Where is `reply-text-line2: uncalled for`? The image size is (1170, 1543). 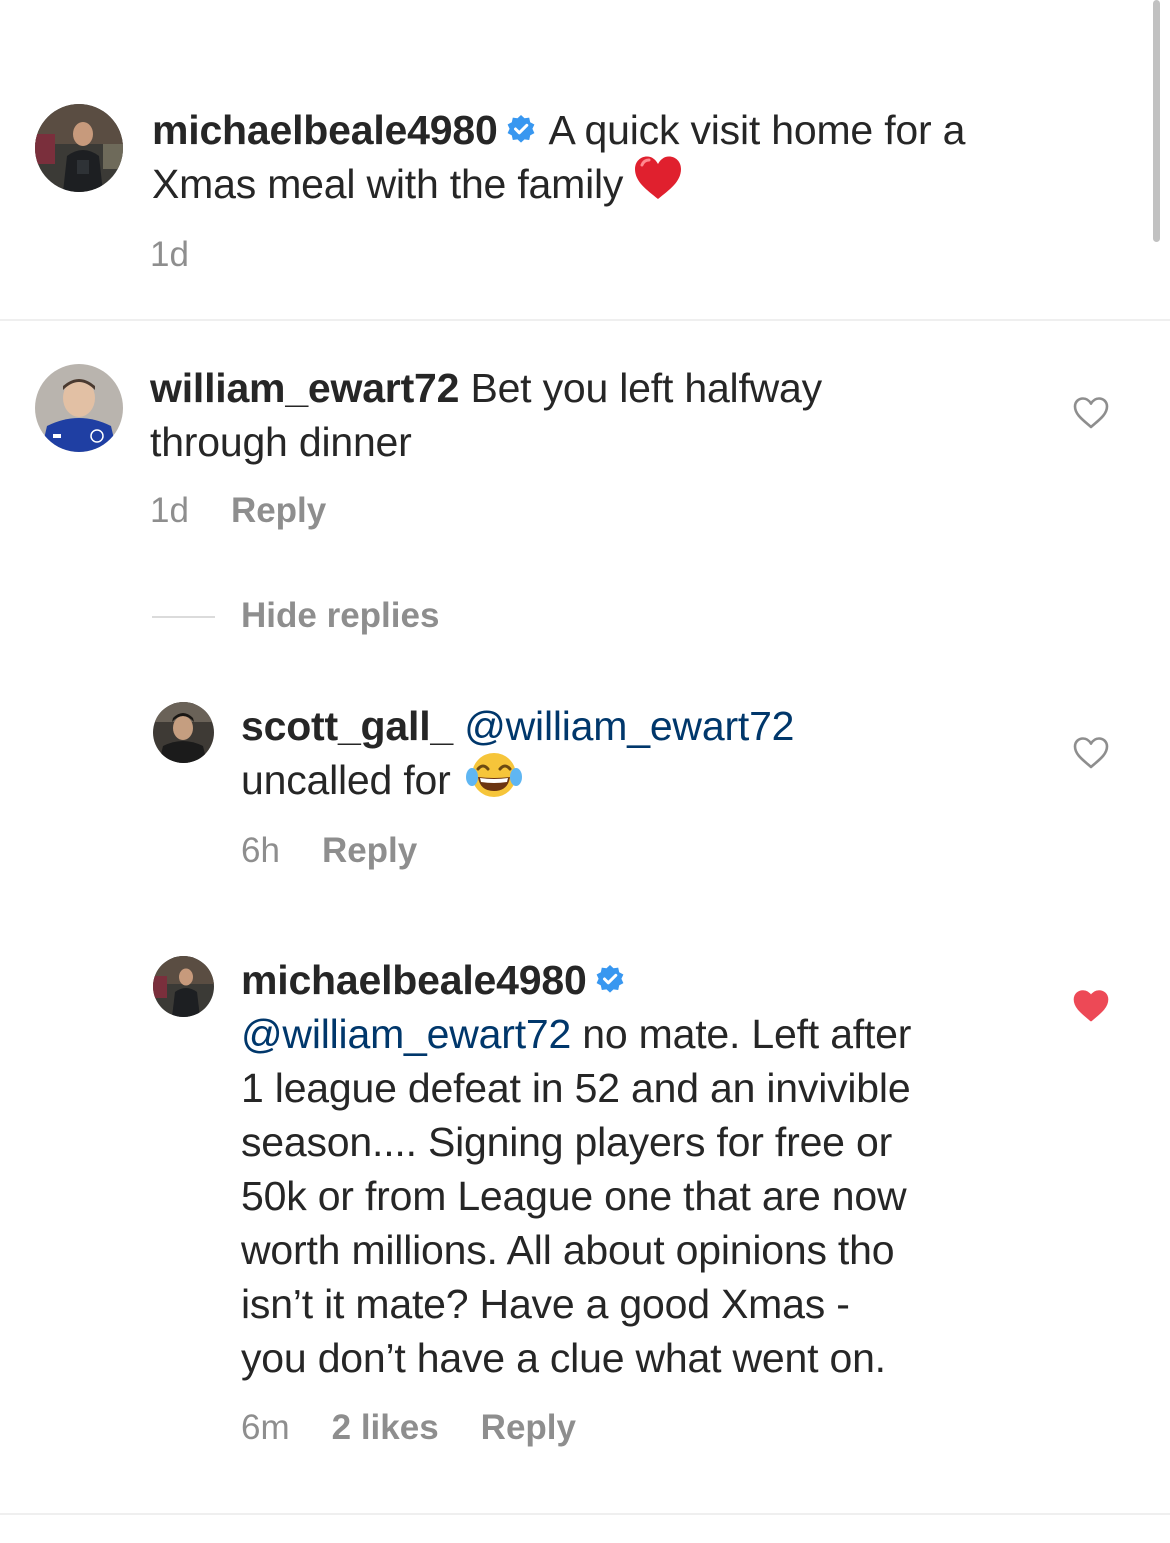
reply-text-line2: uncalled for is located at coordinates (346, 780).